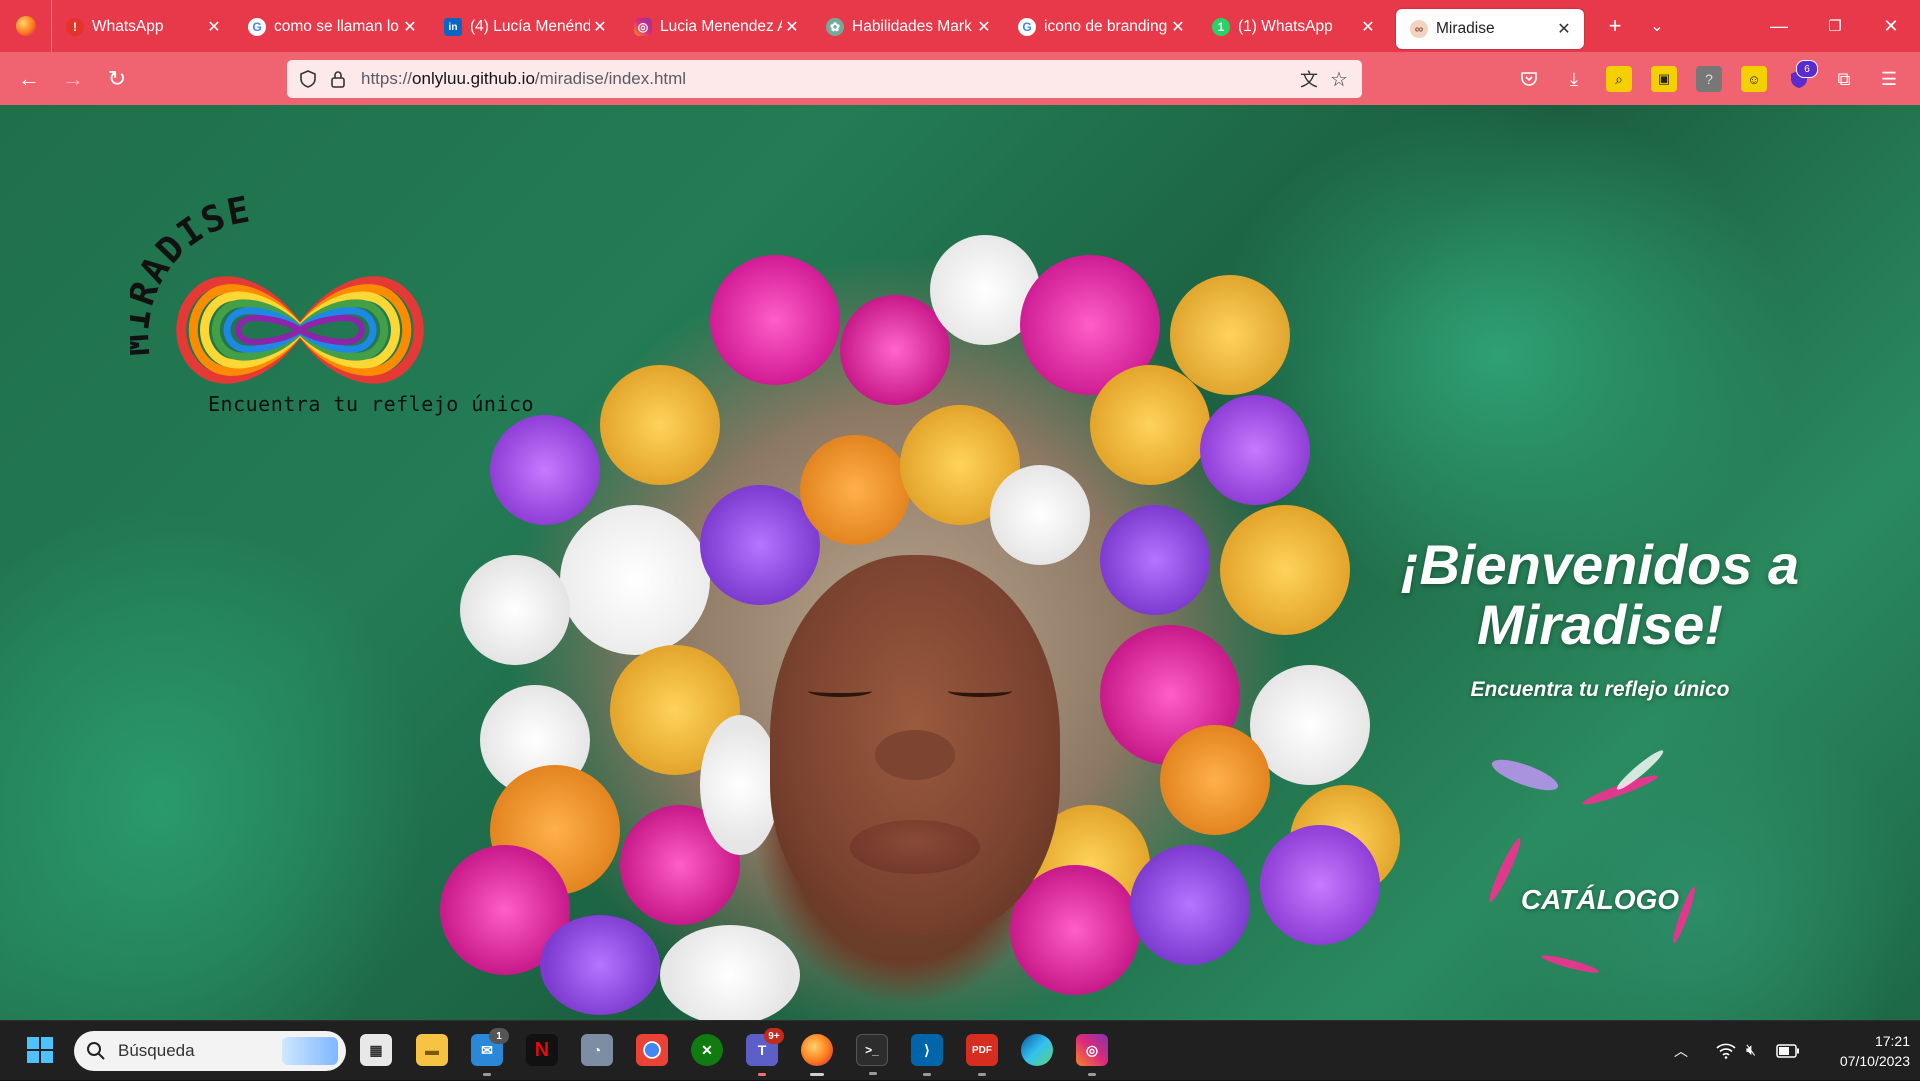 The width and height of the screenshot is (1920, 1081). I want to click on taskbar-search: Búsqueda, so click(210, 1051).